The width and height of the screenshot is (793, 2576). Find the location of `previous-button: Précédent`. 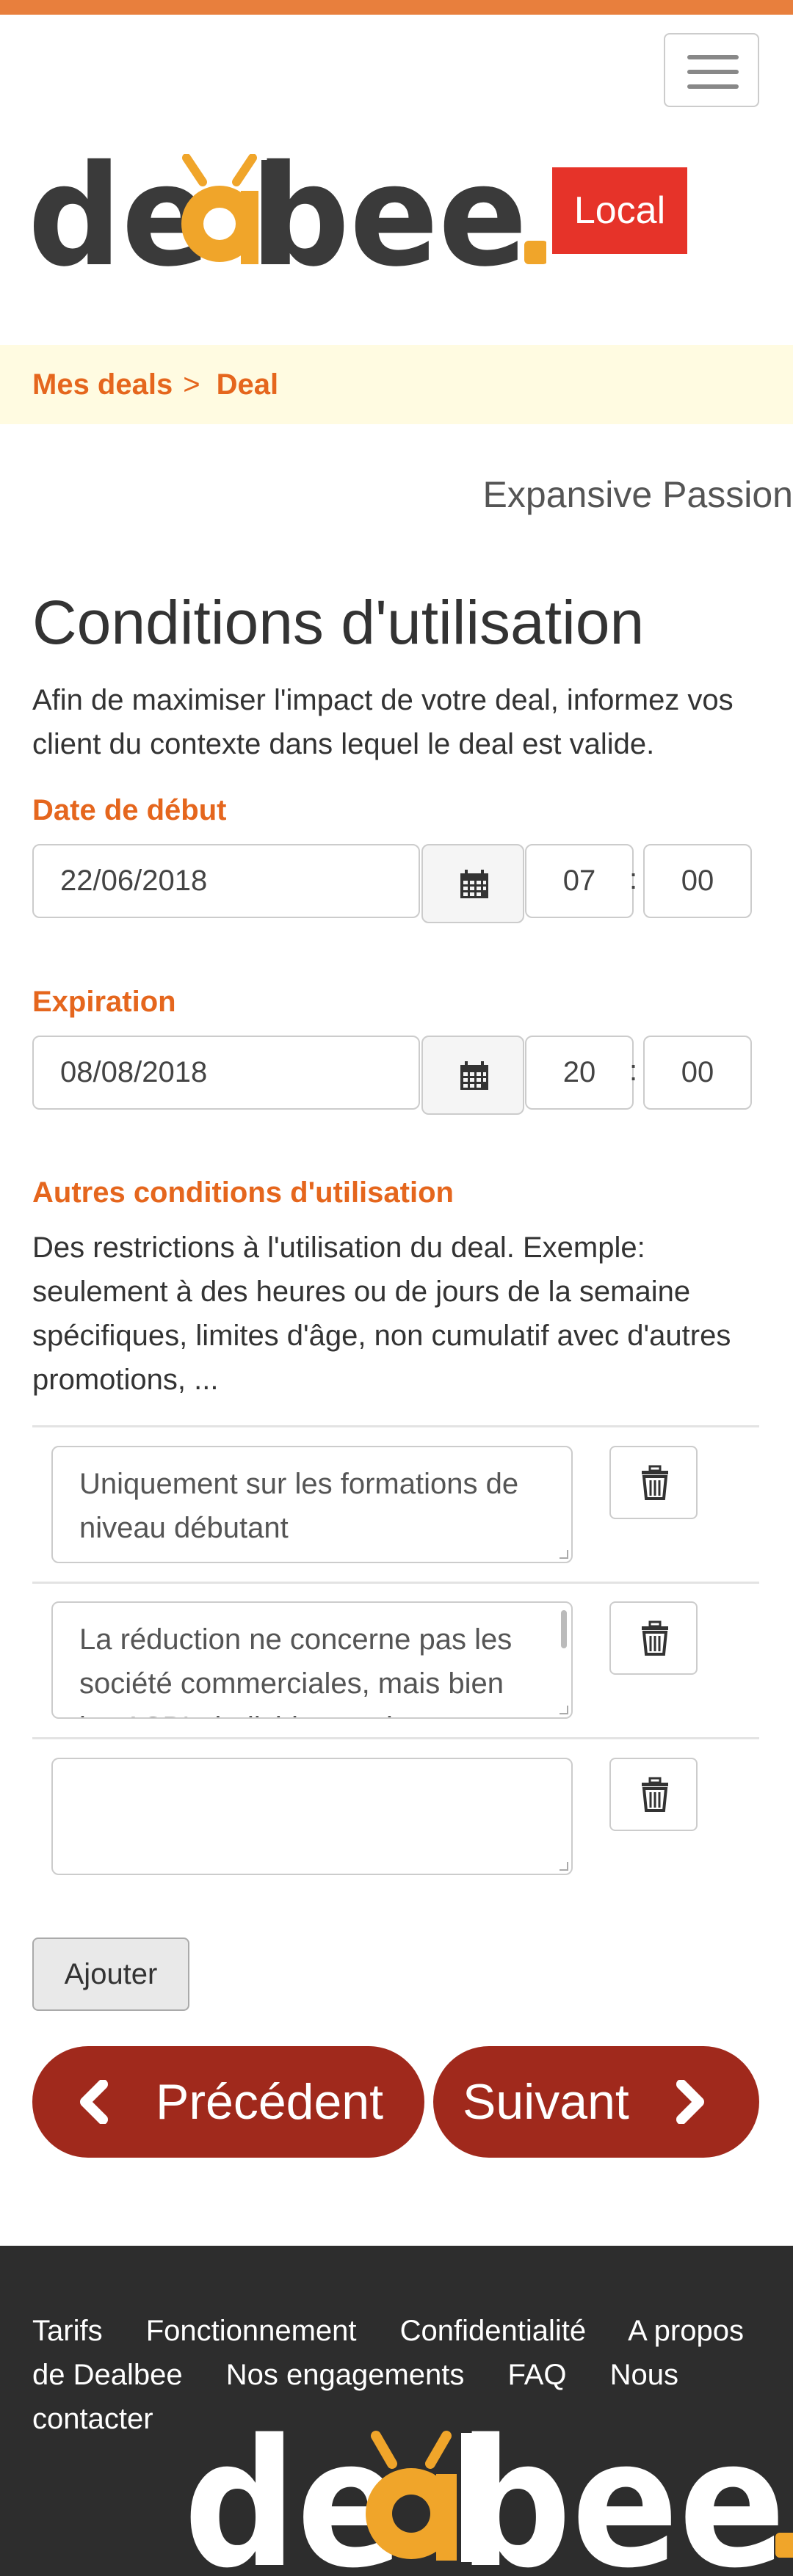

previous-button: Précédent is located at coordinates (228, 2102).